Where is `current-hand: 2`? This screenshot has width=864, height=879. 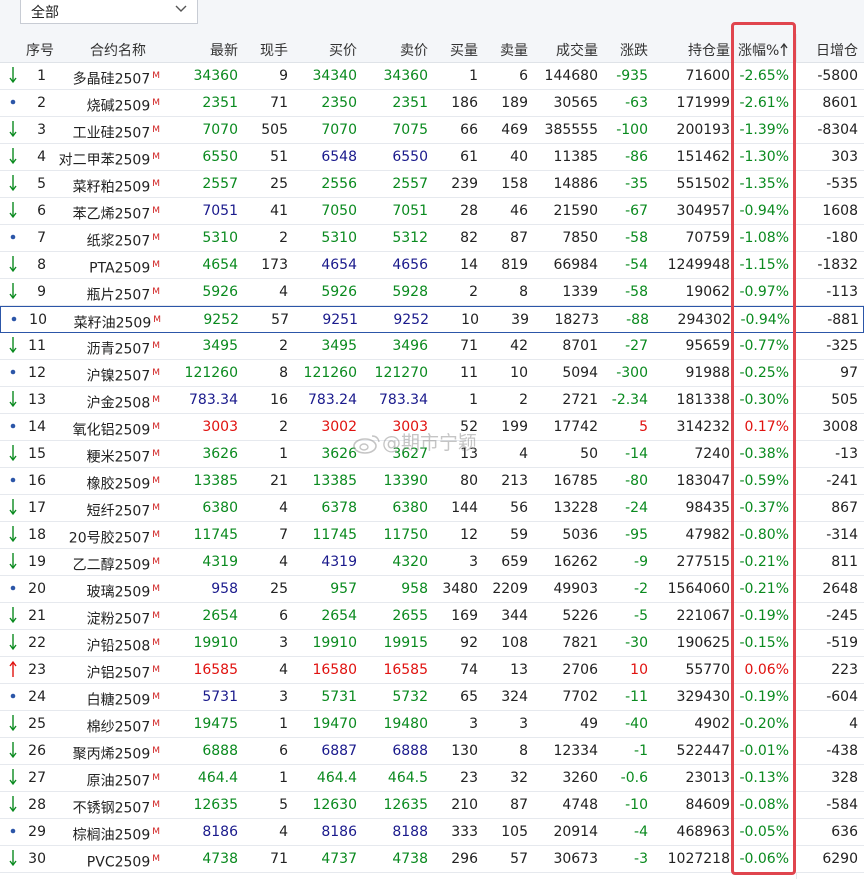
current-hand: 2 is located at coordinates (283, 427).